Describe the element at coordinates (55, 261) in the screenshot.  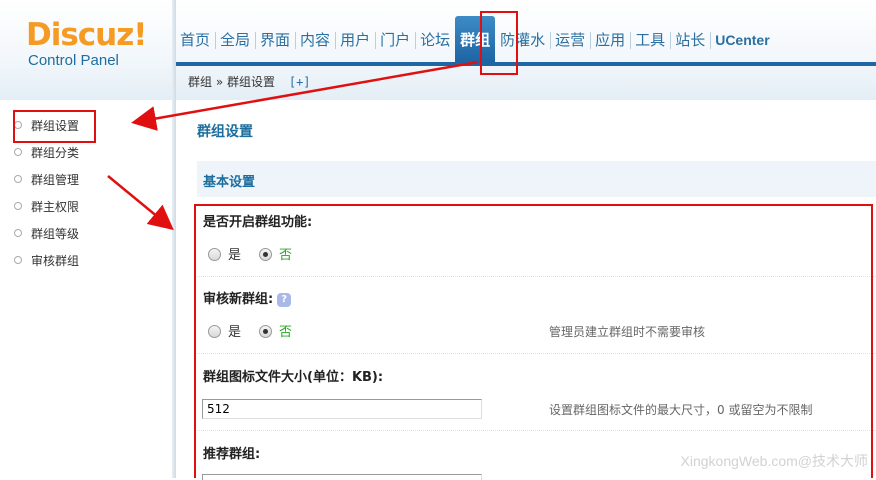
I see `sidebar-item-label: 审核群组` at that location.